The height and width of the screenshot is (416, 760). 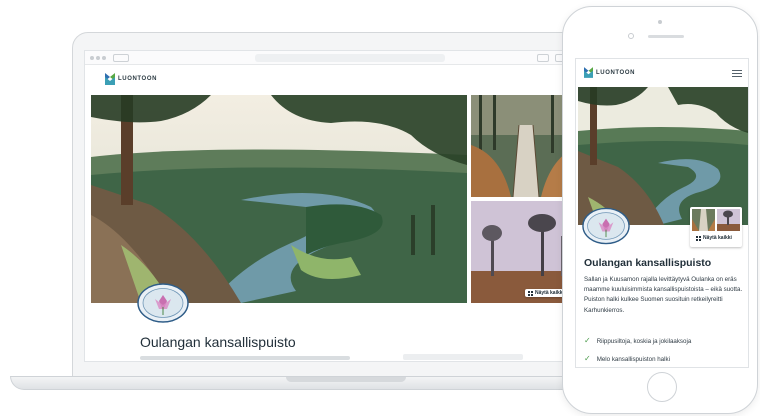 What do you see at coordinates (163, 303) in the screenshot?
I see `park-badge-emblem` at bounding box center [163, 303].